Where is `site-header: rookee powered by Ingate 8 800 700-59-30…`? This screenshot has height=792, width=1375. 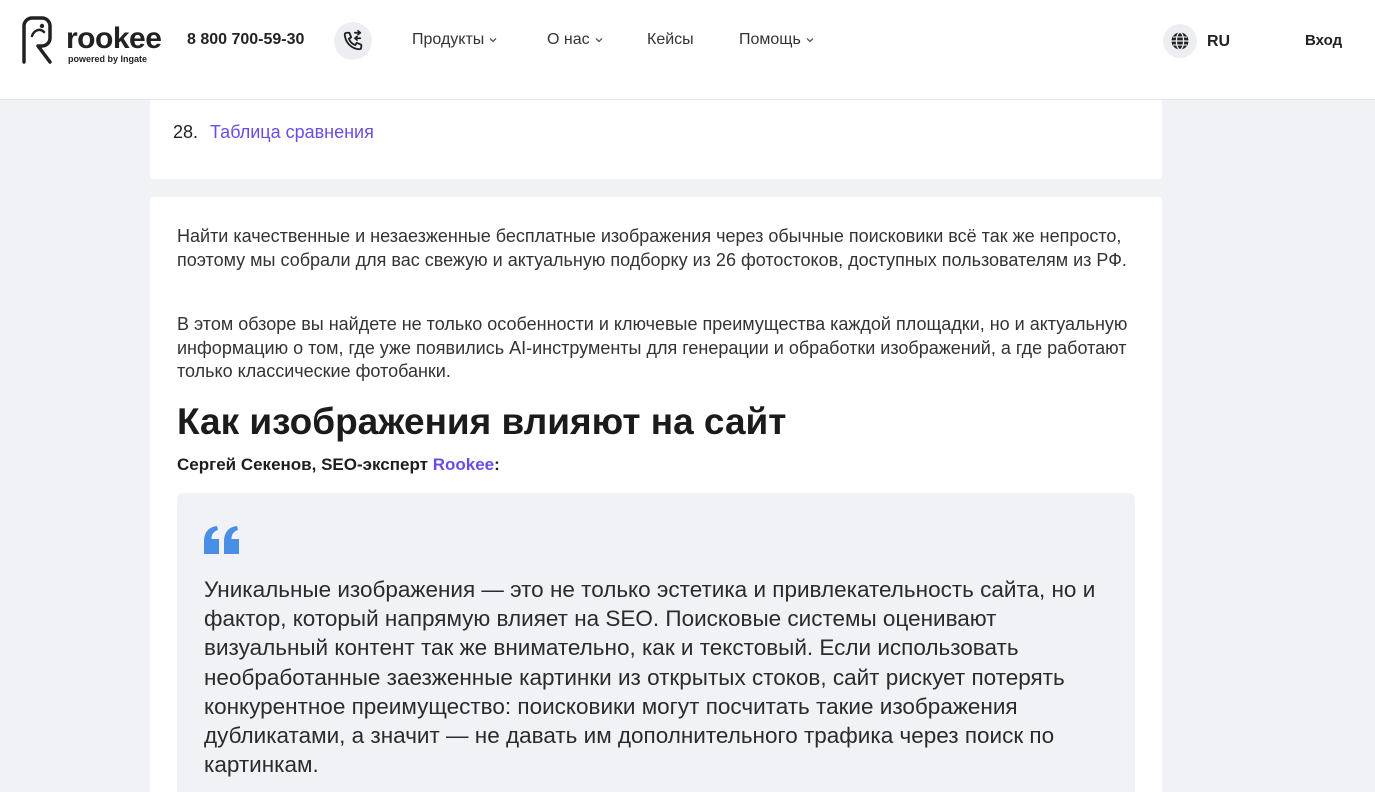
site-header: rookee powered by Ingate 8 800 700-59-30… is located at coordinates (687, 50).